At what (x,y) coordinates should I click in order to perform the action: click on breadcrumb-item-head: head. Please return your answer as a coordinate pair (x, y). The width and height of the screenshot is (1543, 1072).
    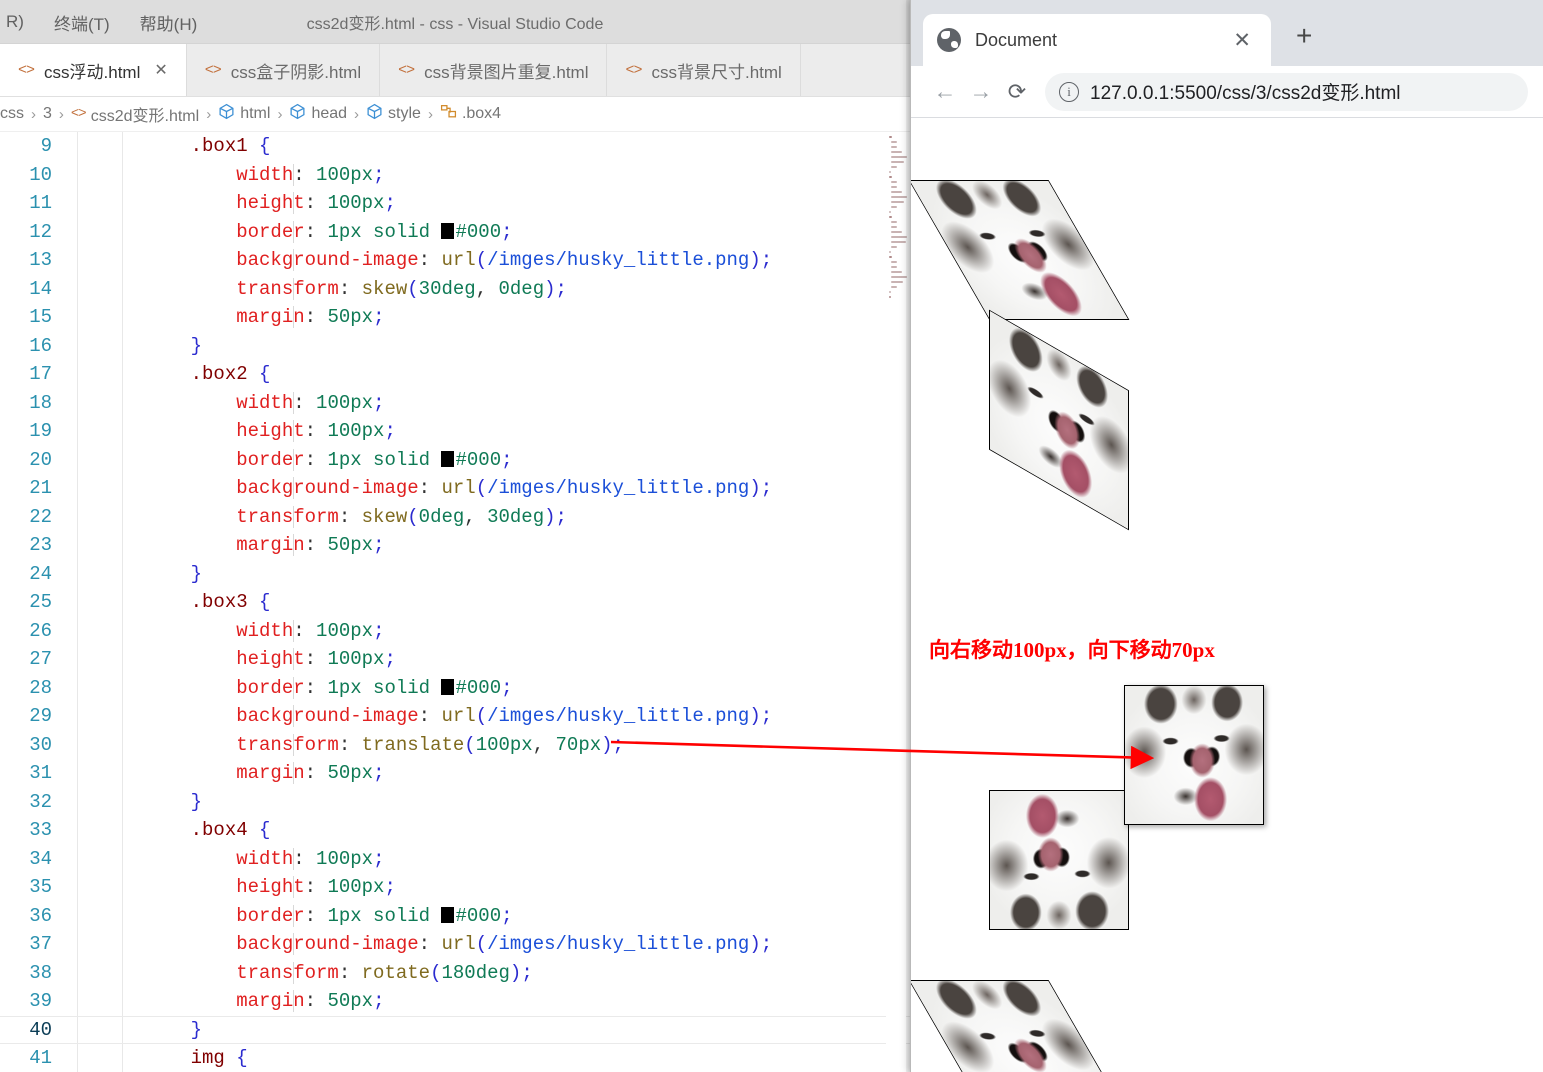
    Looking at the image, I should click on (318, 114).